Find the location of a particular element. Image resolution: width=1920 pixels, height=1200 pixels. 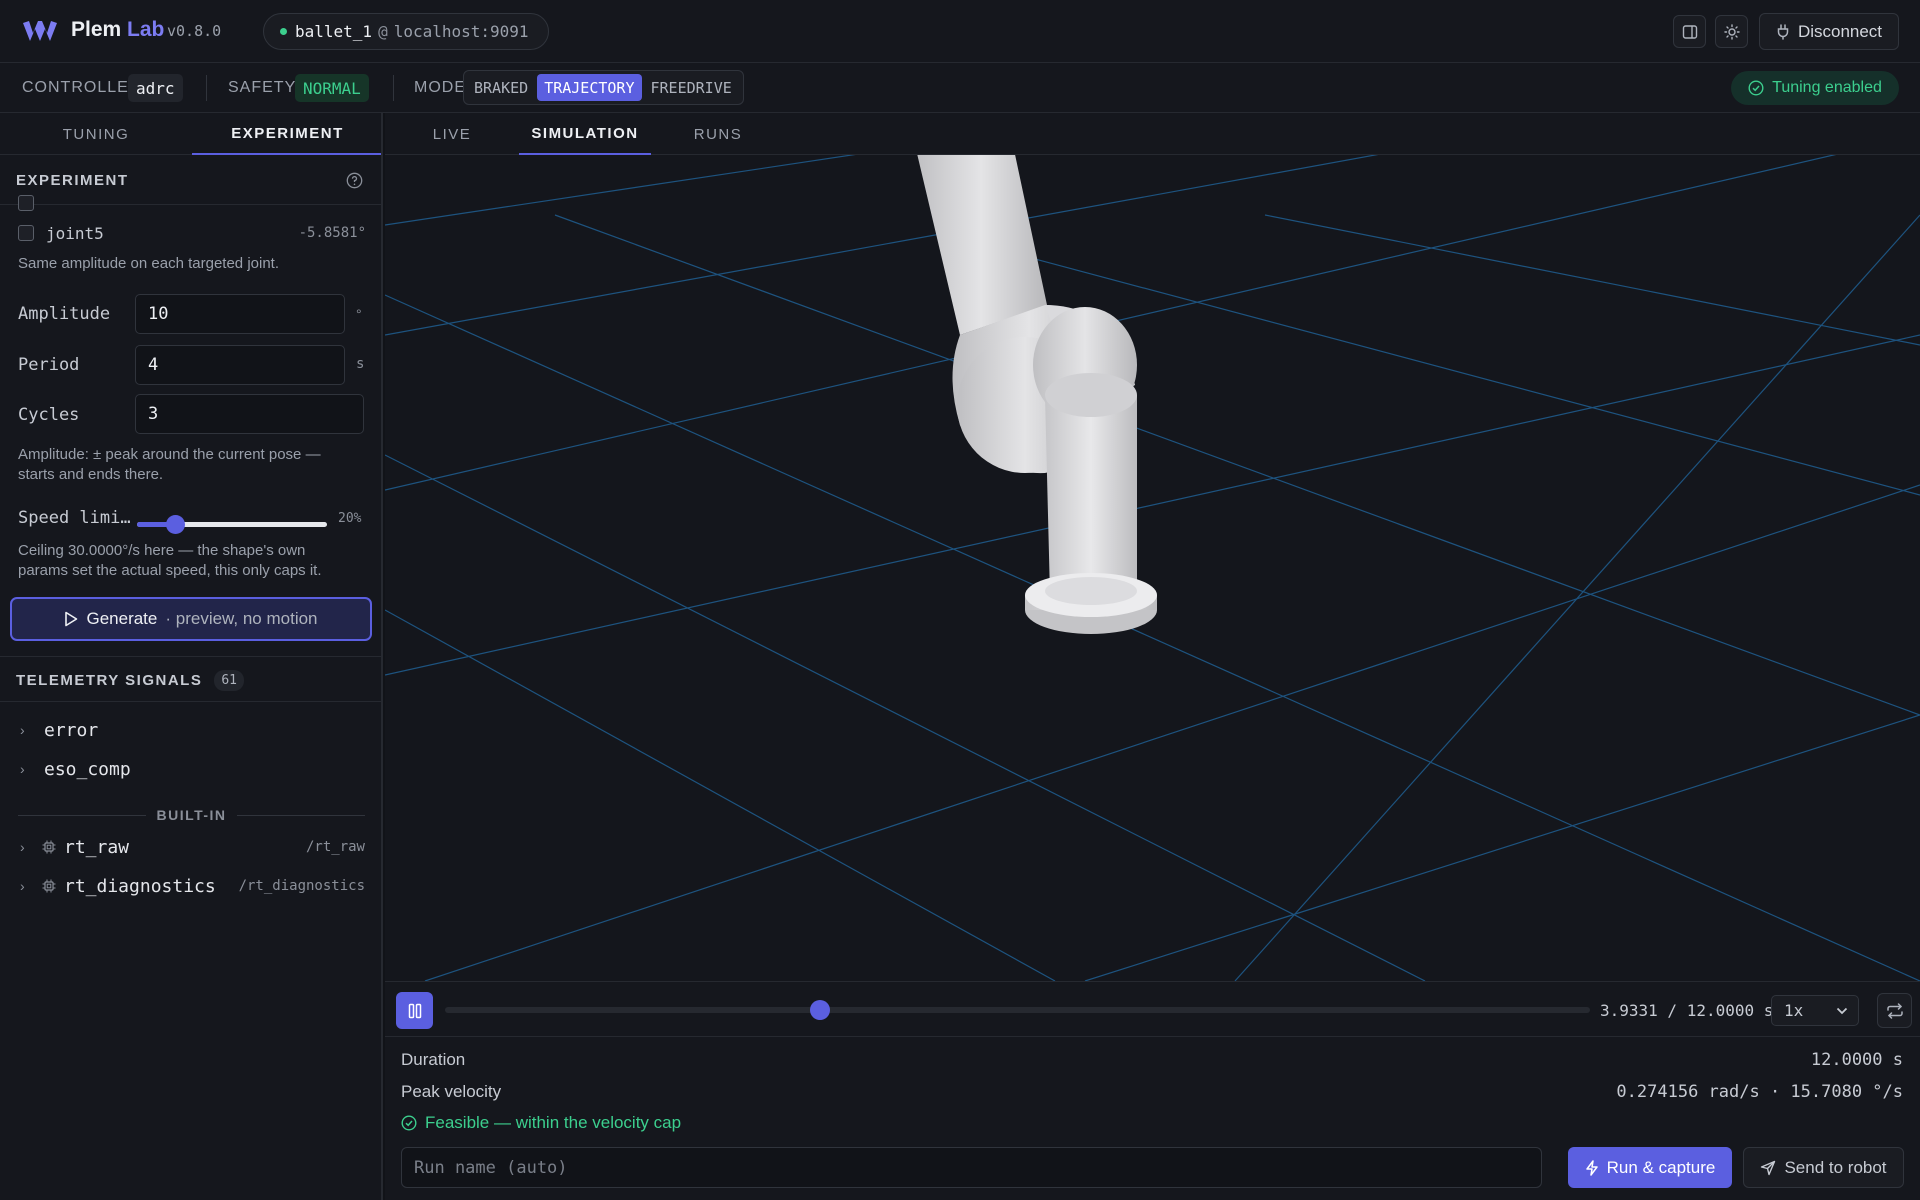

experiment-header: EXPERIMENT is located at coordinates (190, 180).